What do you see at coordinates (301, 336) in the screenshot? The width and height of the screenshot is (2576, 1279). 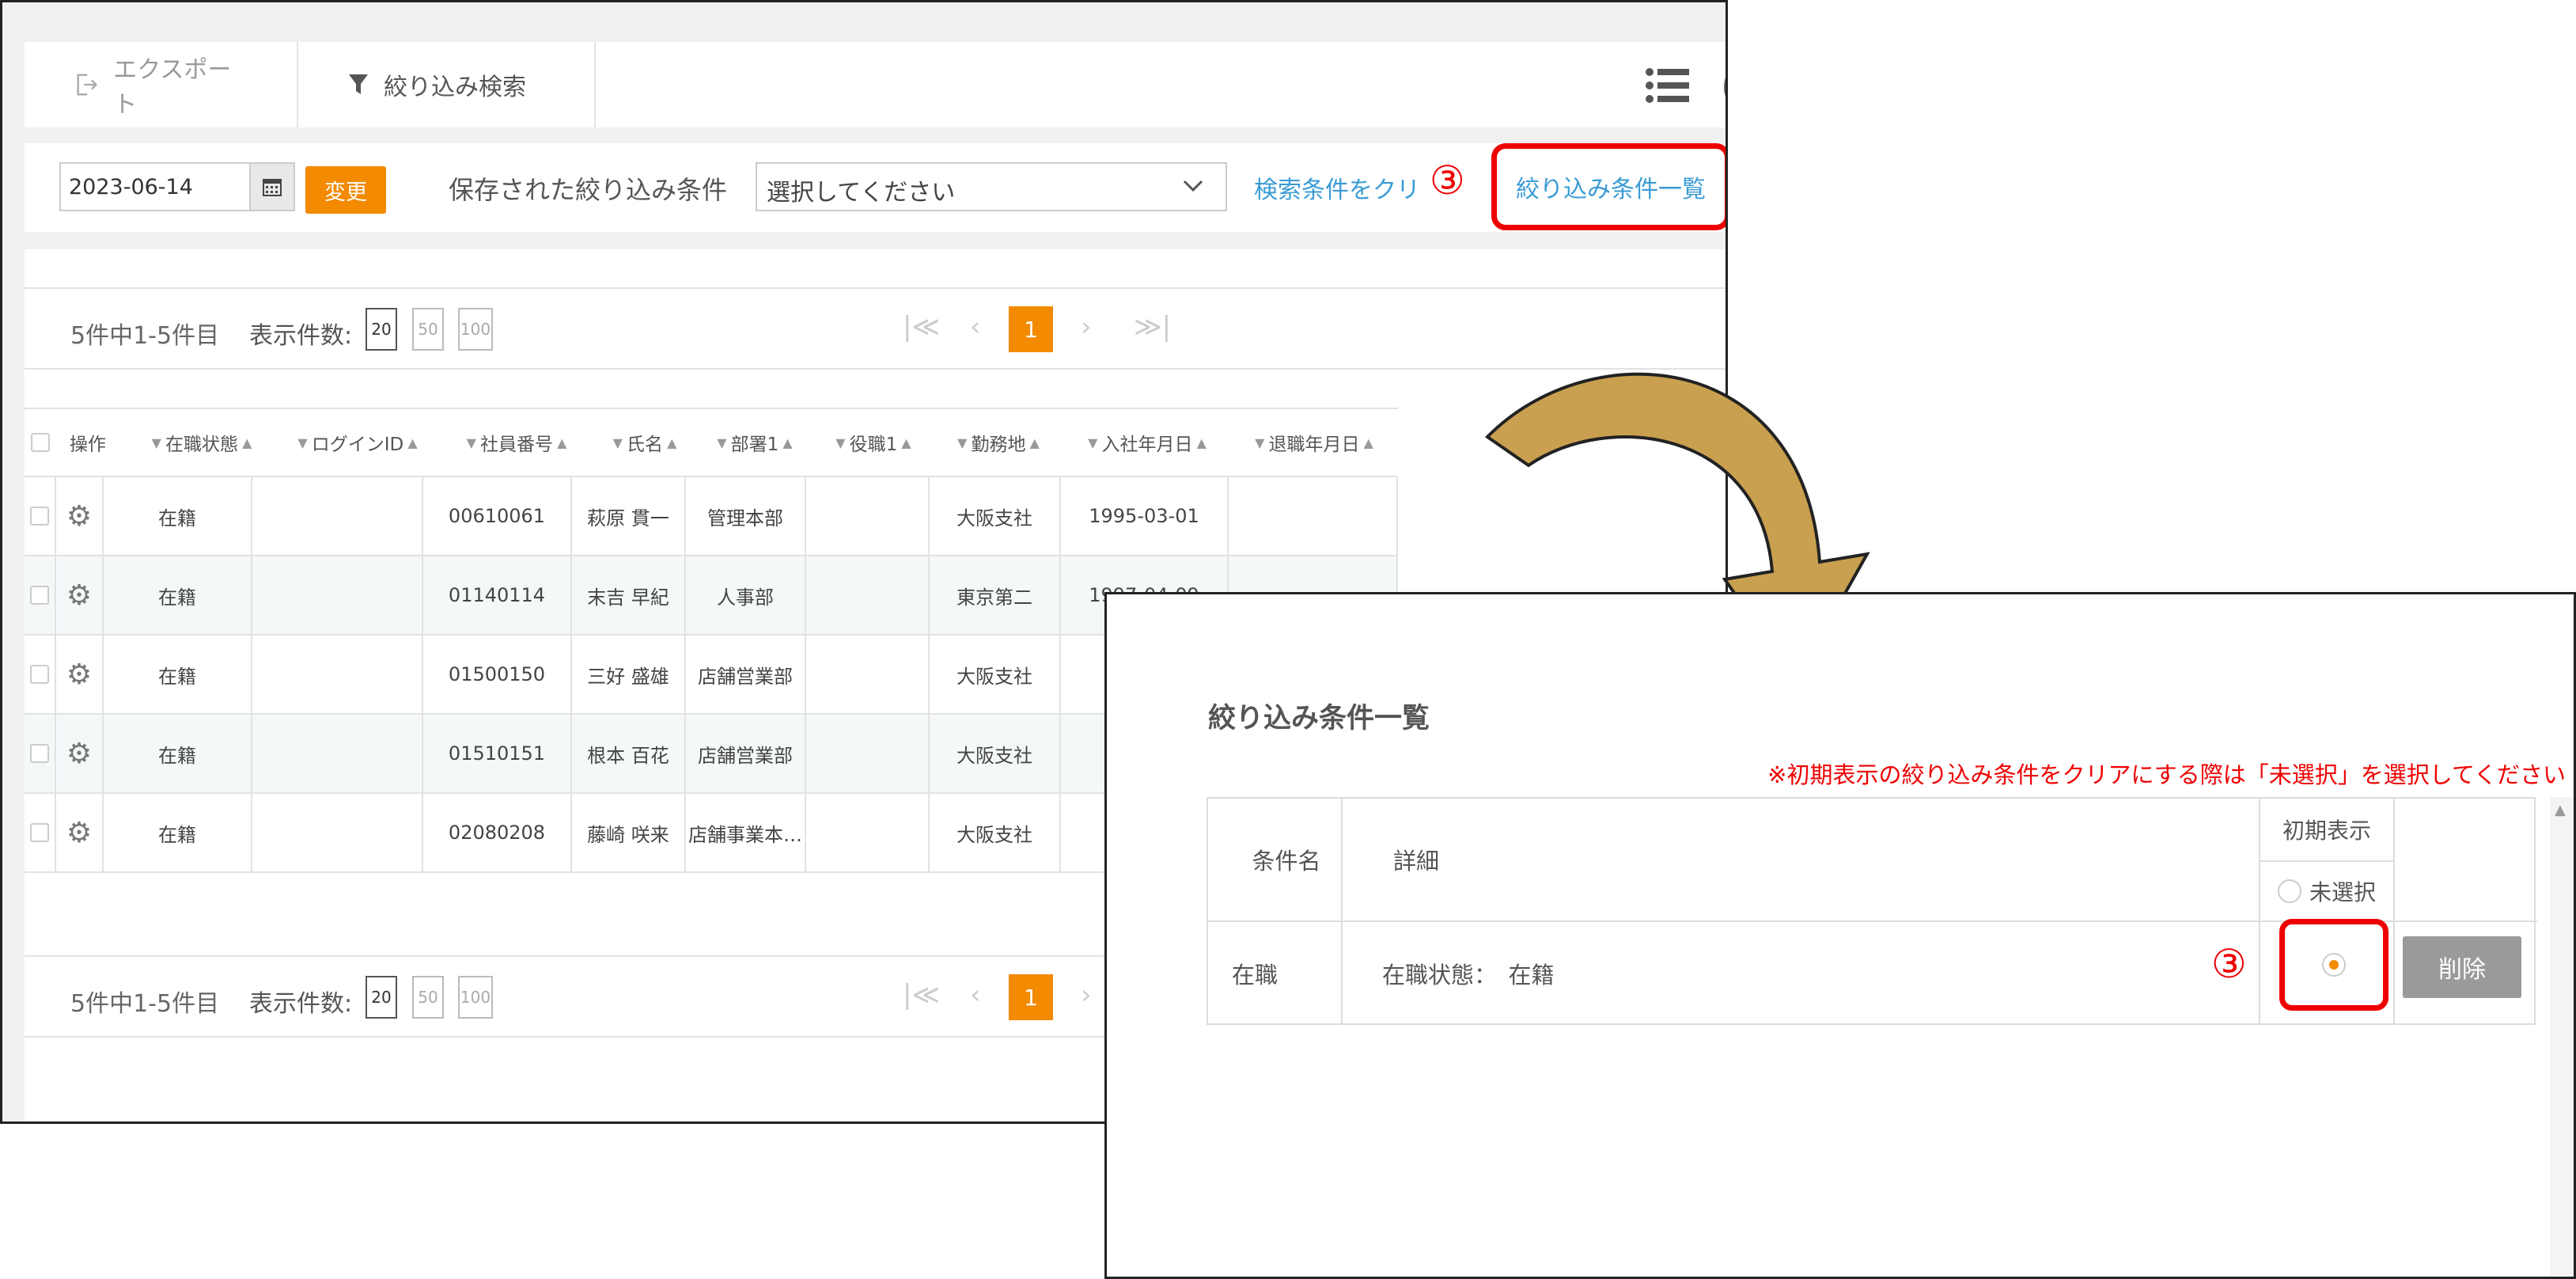 I see `page-size-label: 表示件数:` at bounding box center [301, 336].